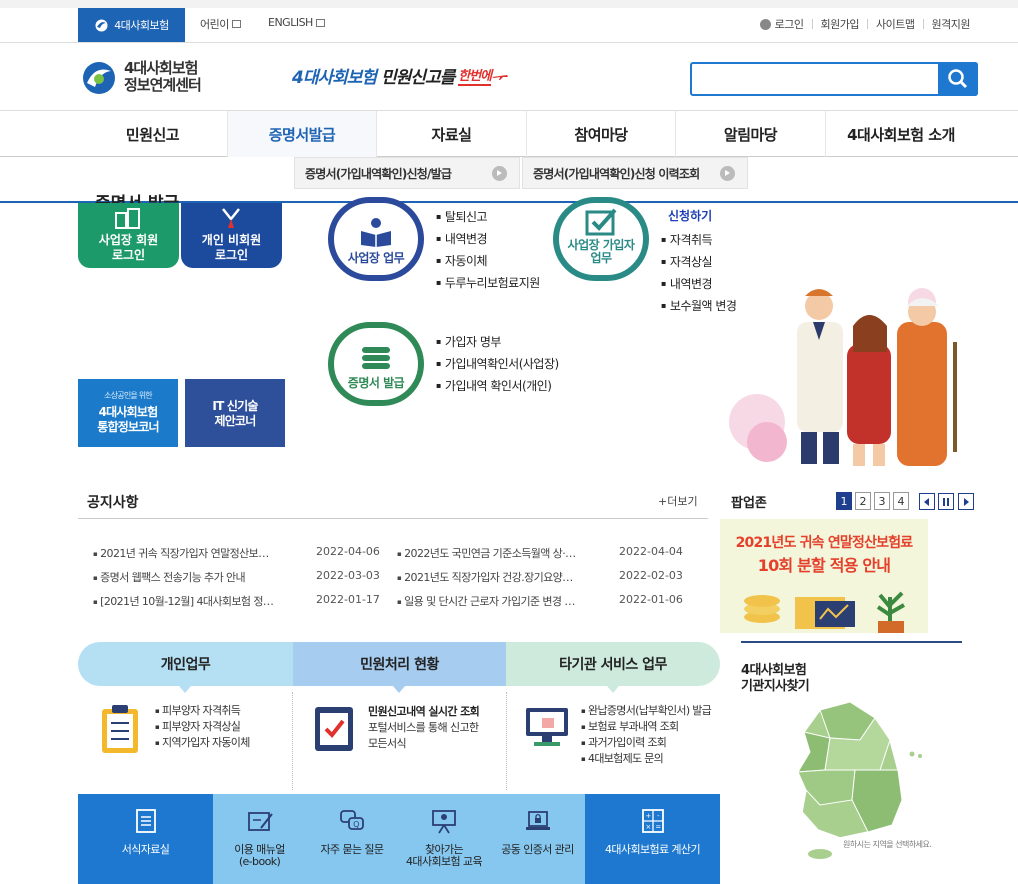 The width and height of the screenshot is (1018, 884). Describe the element at coordinates (169, 577) in the screenshot. I see `notice-item: 증명서 웹팩스 전송기능 추가 안내` at that location.